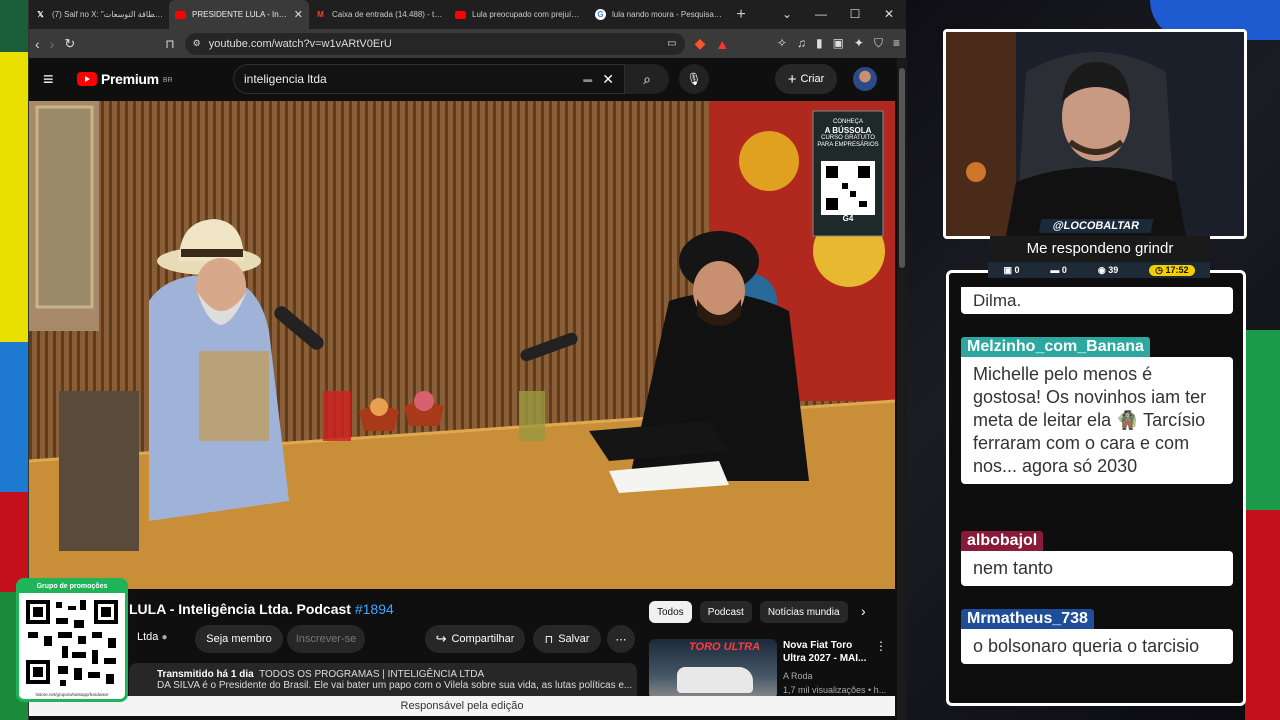  I want to click on mic-icon: 🎙, so click(694, 79).